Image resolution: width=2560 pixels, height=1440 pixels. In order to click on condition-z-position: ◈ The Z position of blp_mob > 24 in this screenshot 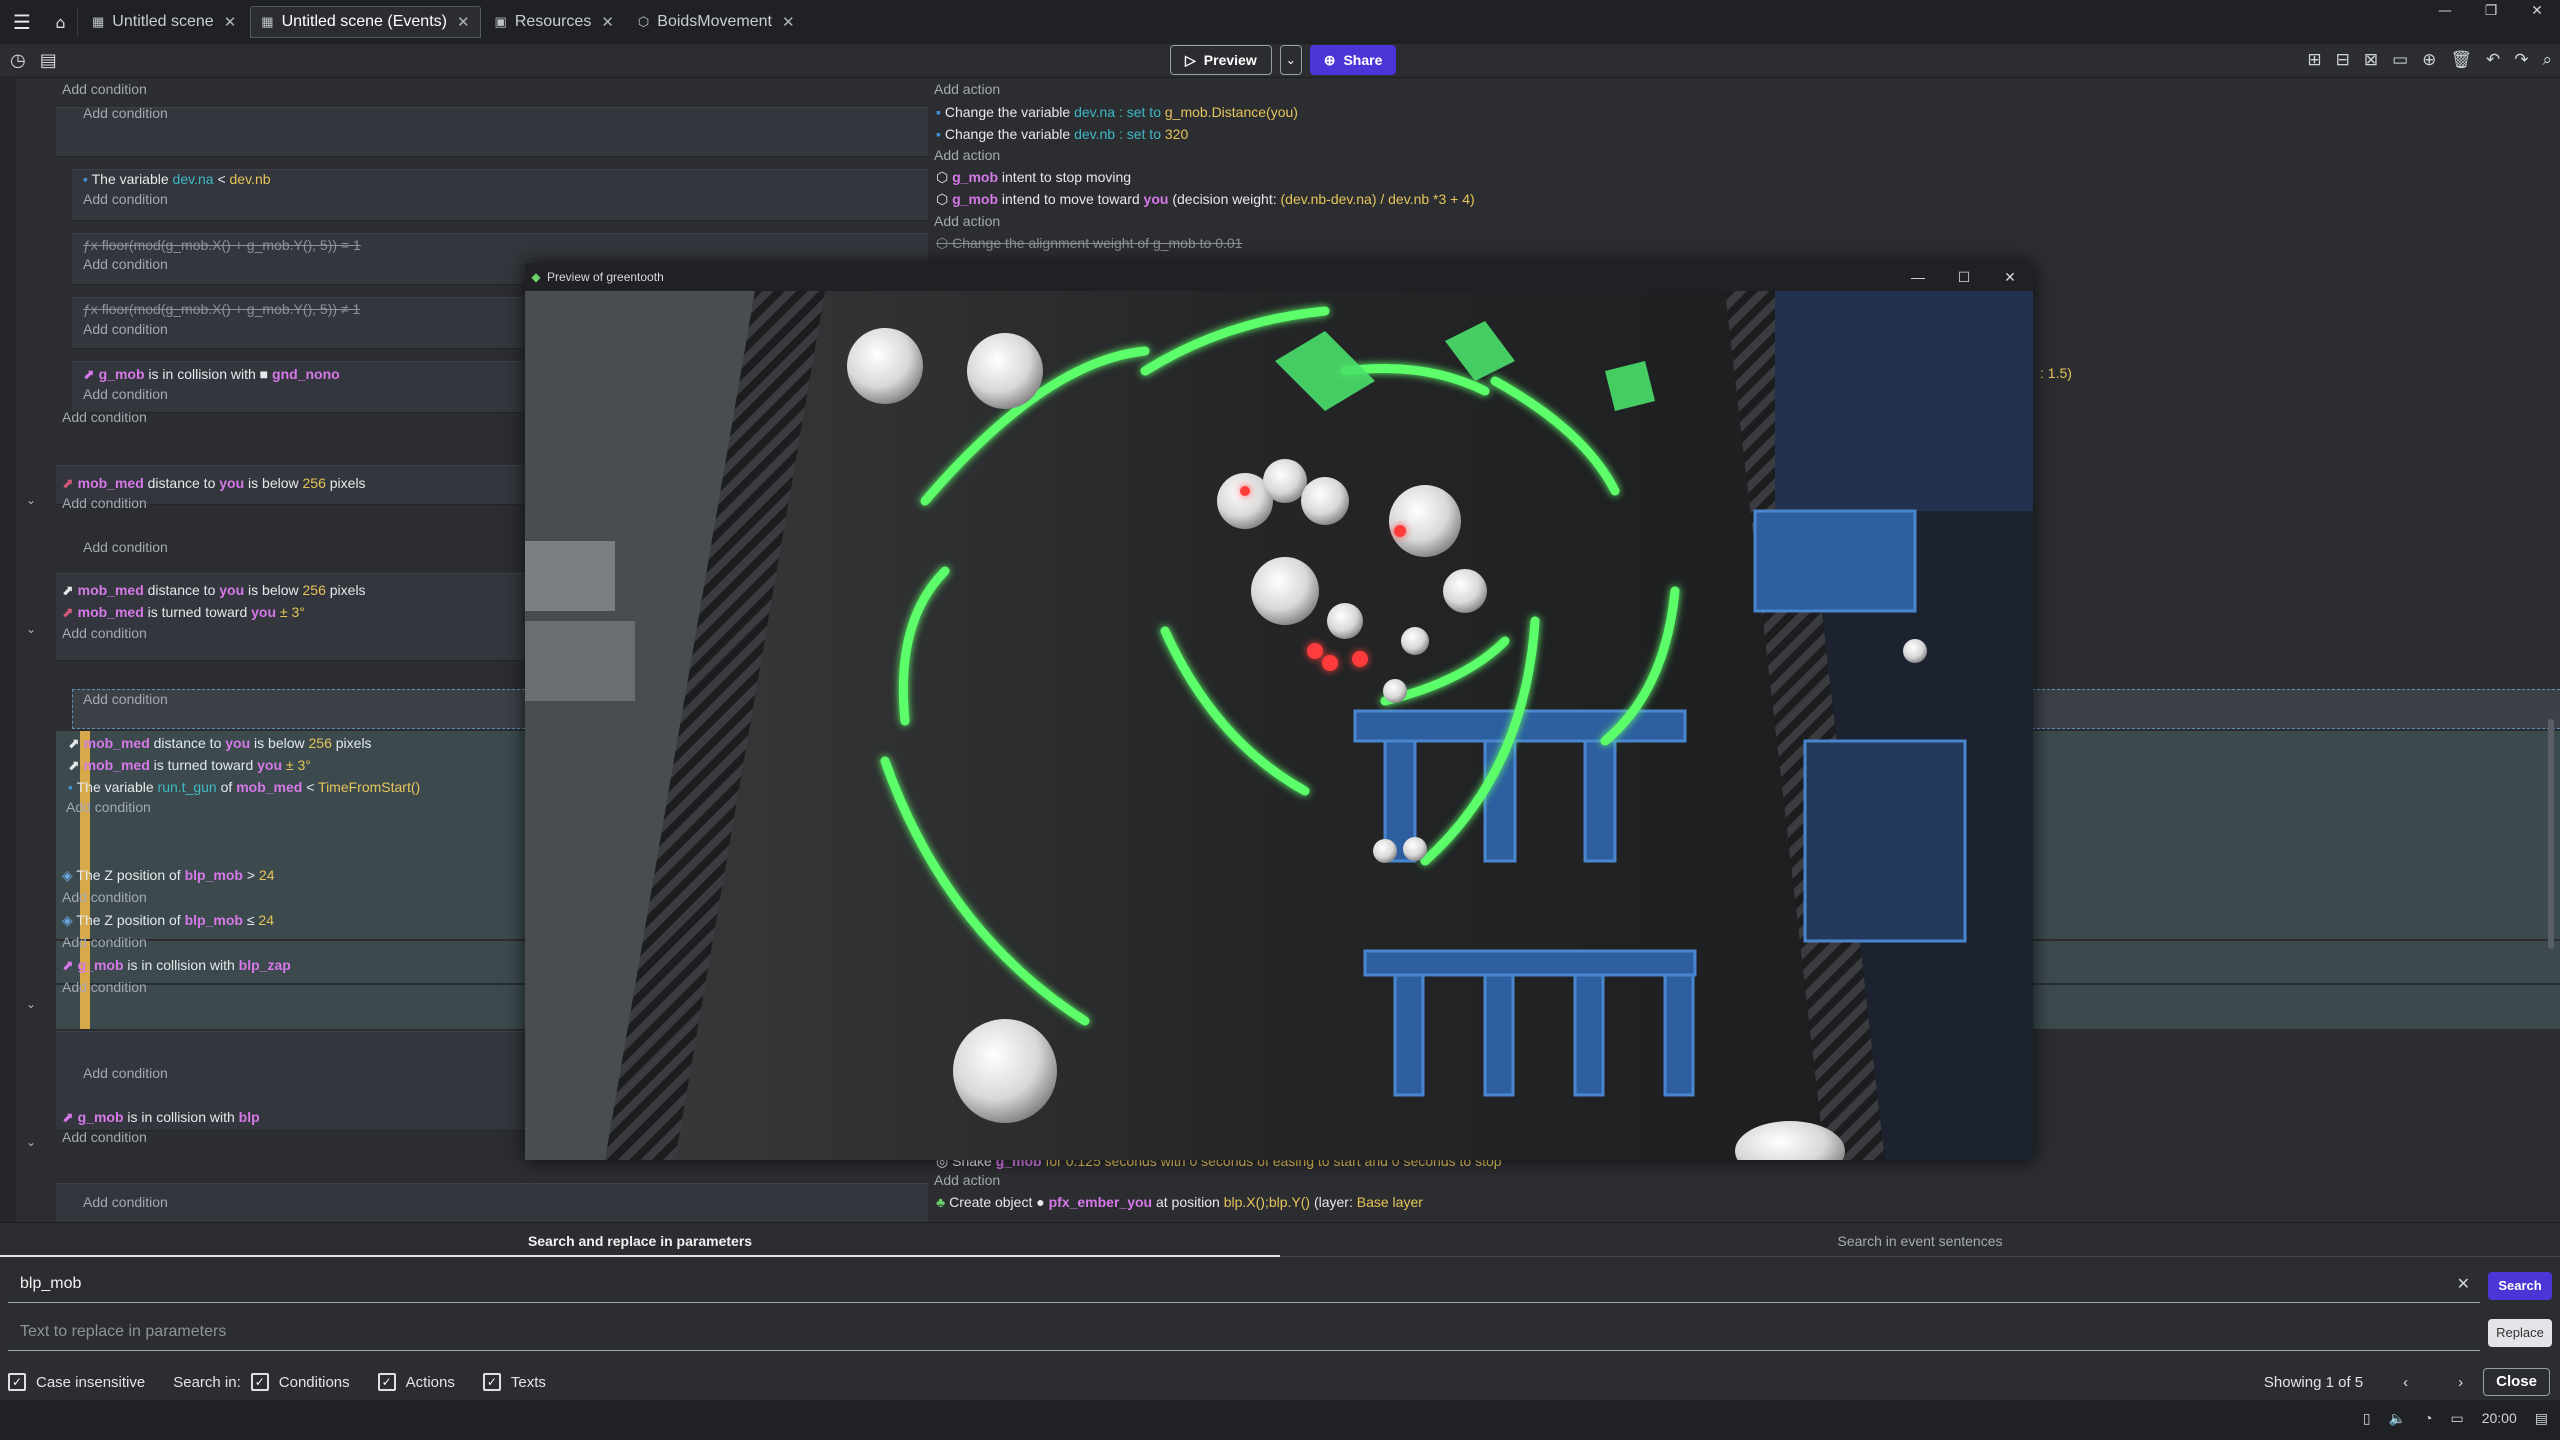, I will do `click(168, 875)`.